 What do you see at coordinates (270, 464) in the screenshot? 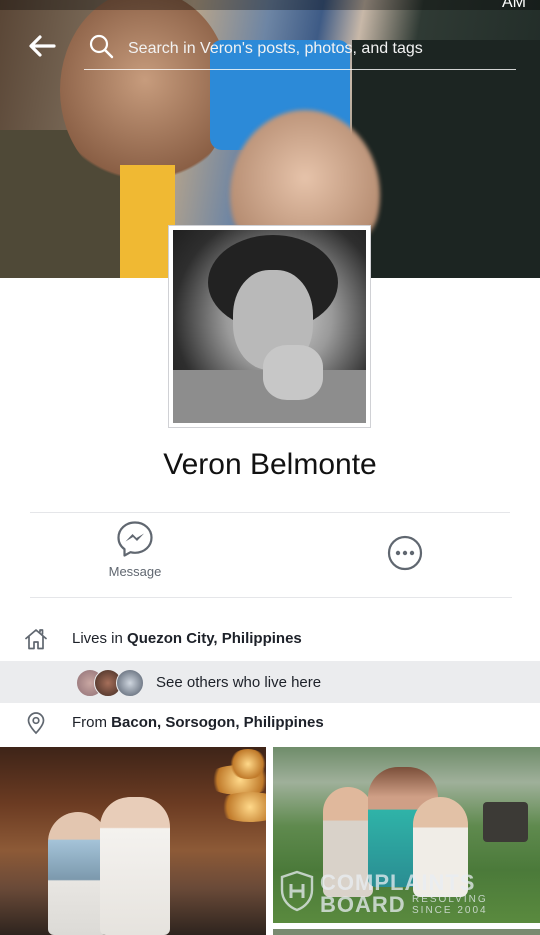
I see `profile-name: Veron Belmonte` at bounding box center [270, 464].